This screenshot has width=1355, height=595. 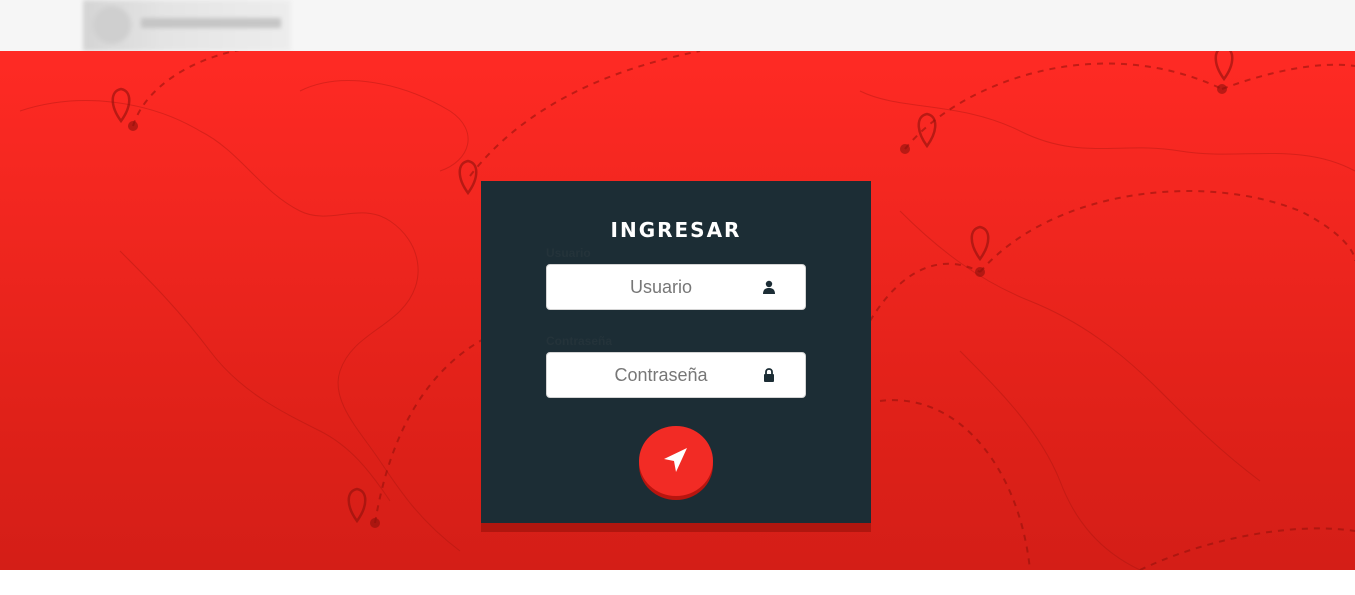 I want to click on password-field-wrapper, so click(x=676, y=375).